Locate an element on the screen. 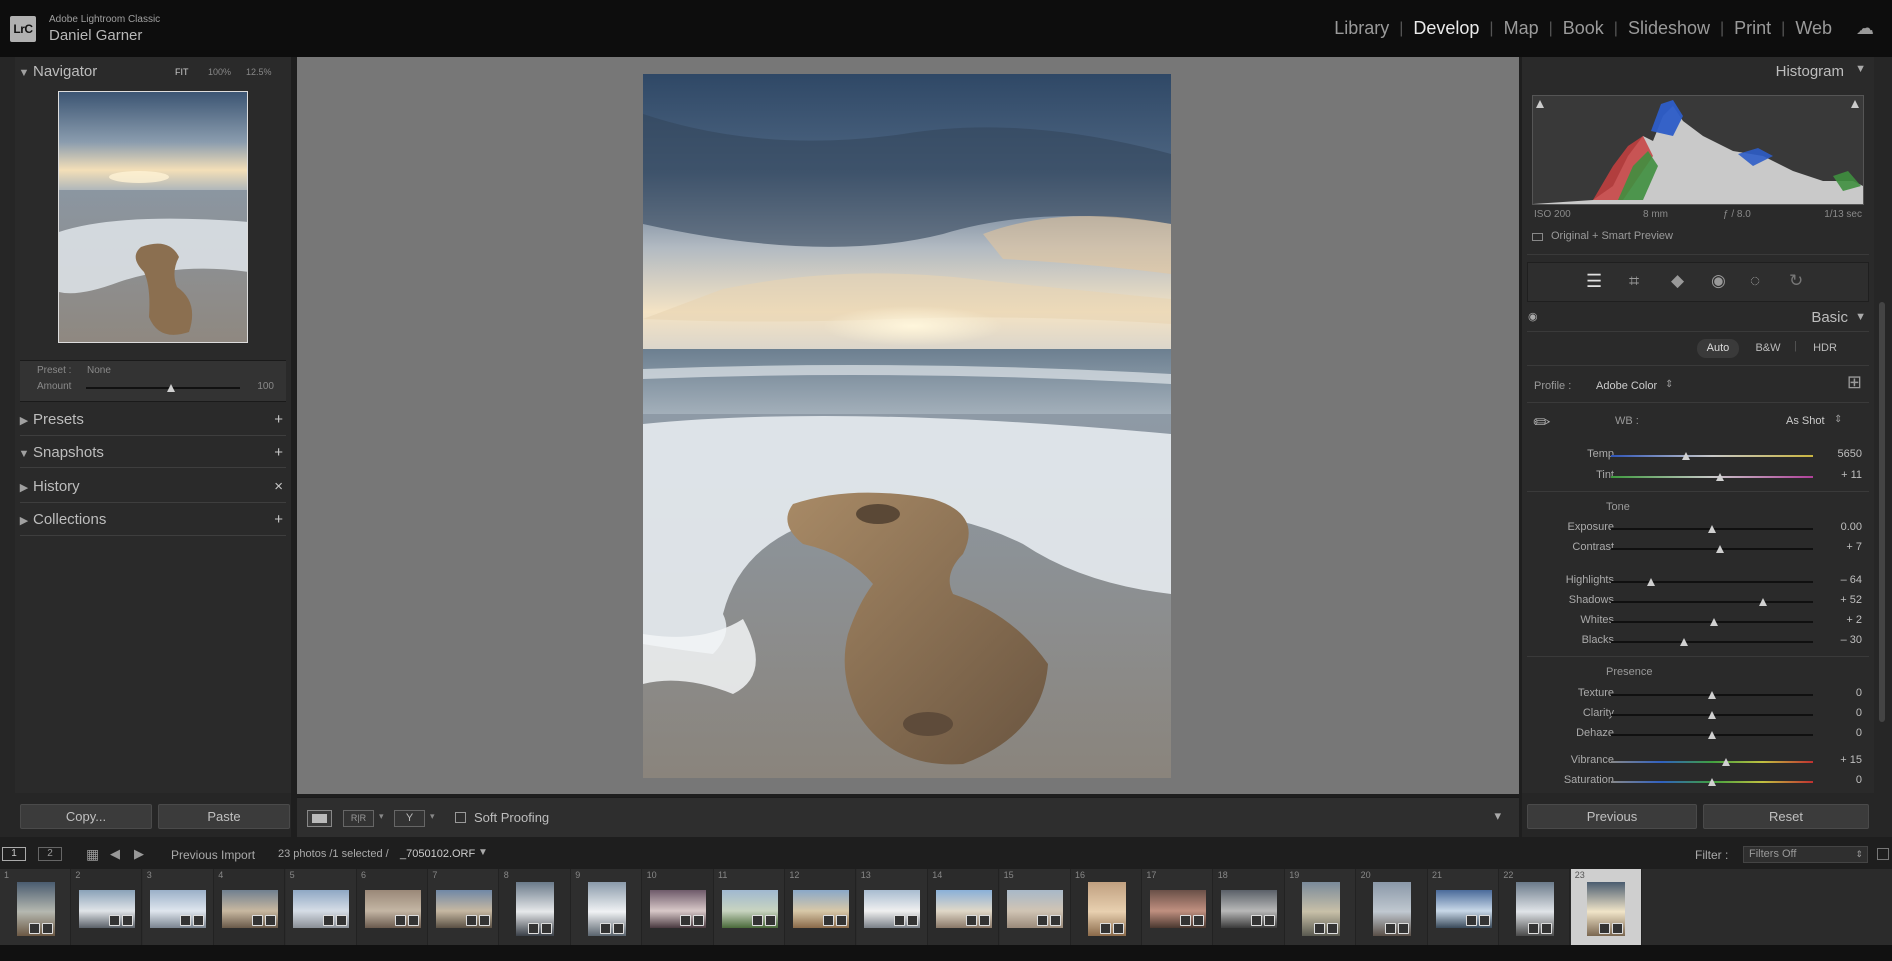 This screenshot has width=1892, height=961. clarity-slider is located at coordinates (1712, 715).